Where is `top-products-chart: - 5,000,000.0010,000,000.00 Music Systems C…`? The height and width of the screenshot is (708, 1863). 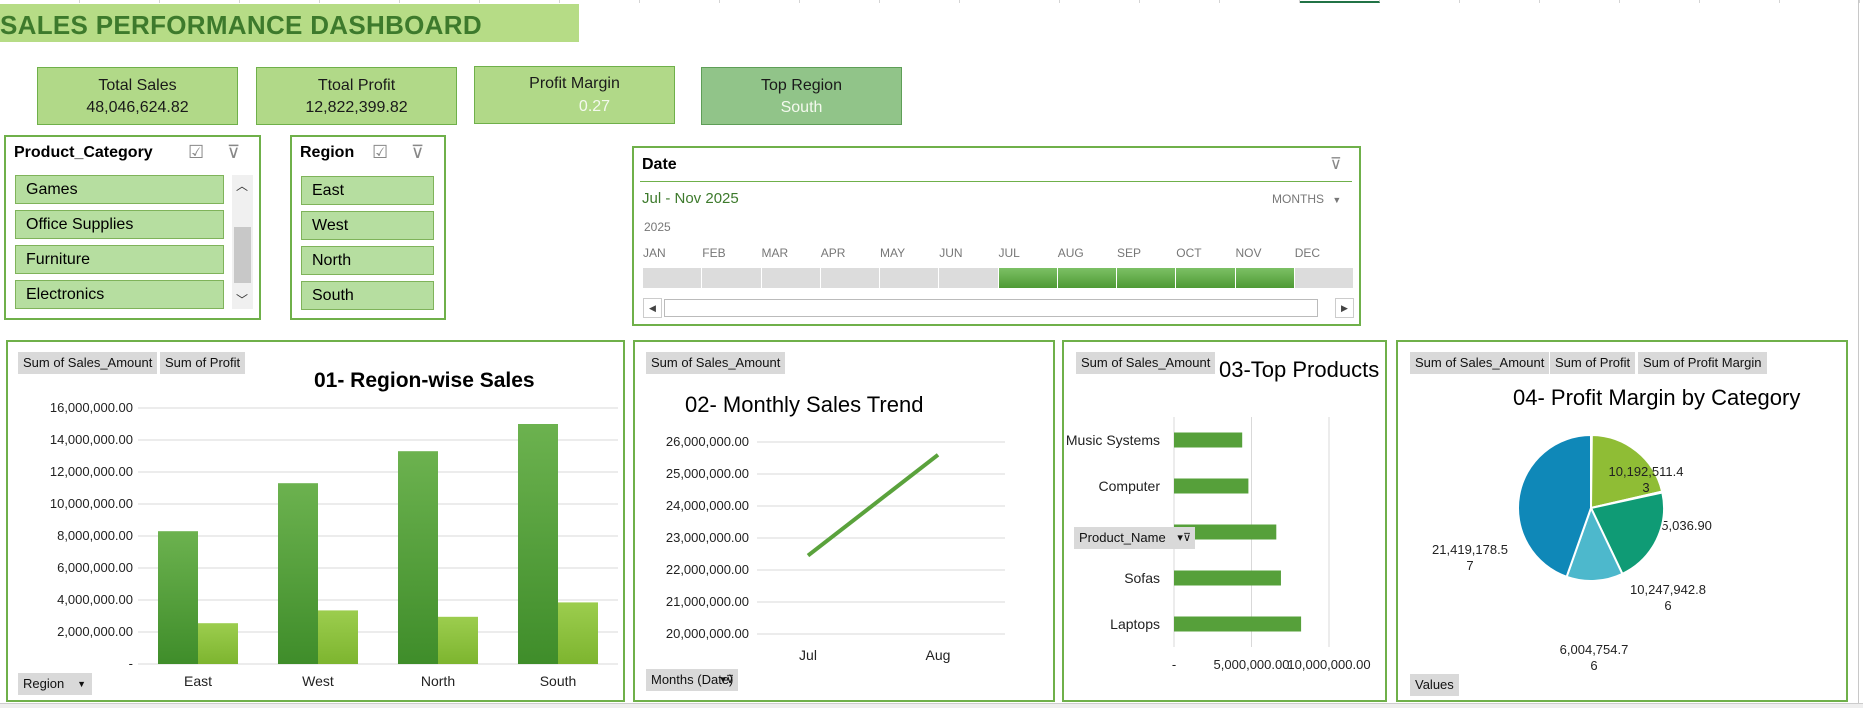
top-products-chart: - 5,000,000.0010,000,000.00 Music Systems C… is located at coordinates (1218, 544).